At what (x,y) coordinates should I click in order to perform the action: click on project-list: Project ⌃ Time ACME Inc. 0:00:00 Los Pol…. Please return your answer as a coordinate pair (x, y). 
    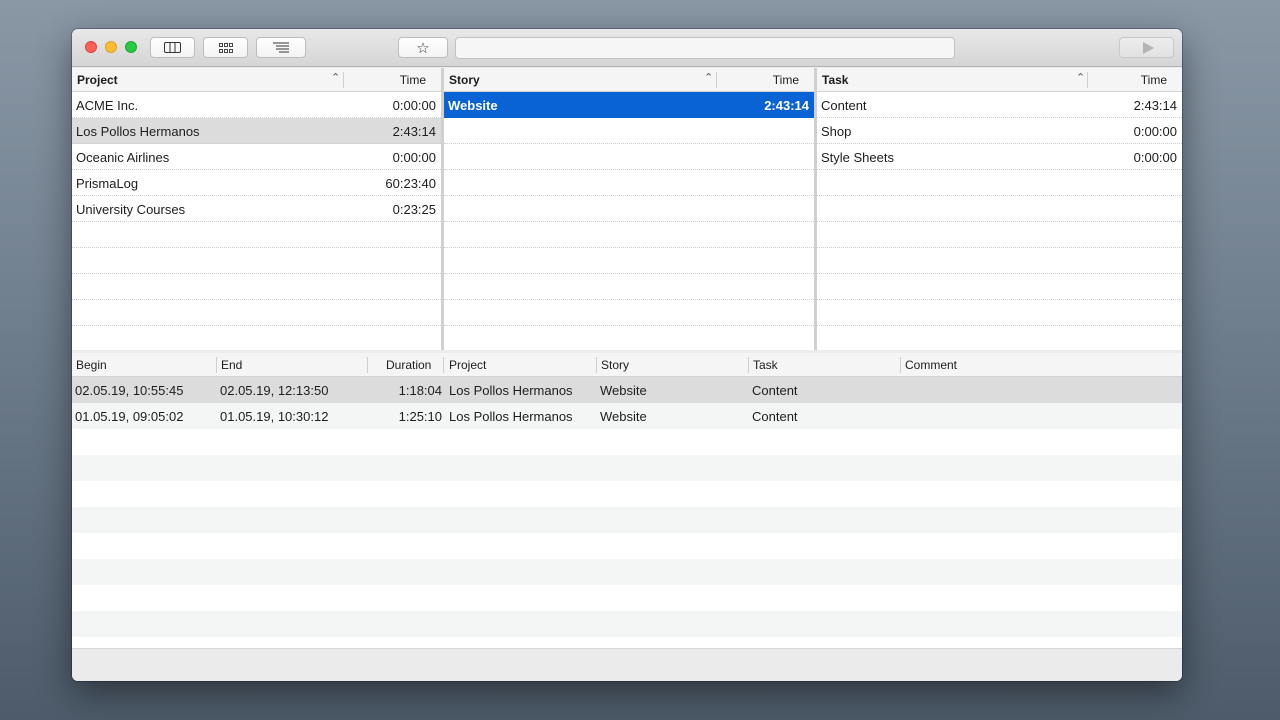
    Looking at the image, I should click on (256, 209).